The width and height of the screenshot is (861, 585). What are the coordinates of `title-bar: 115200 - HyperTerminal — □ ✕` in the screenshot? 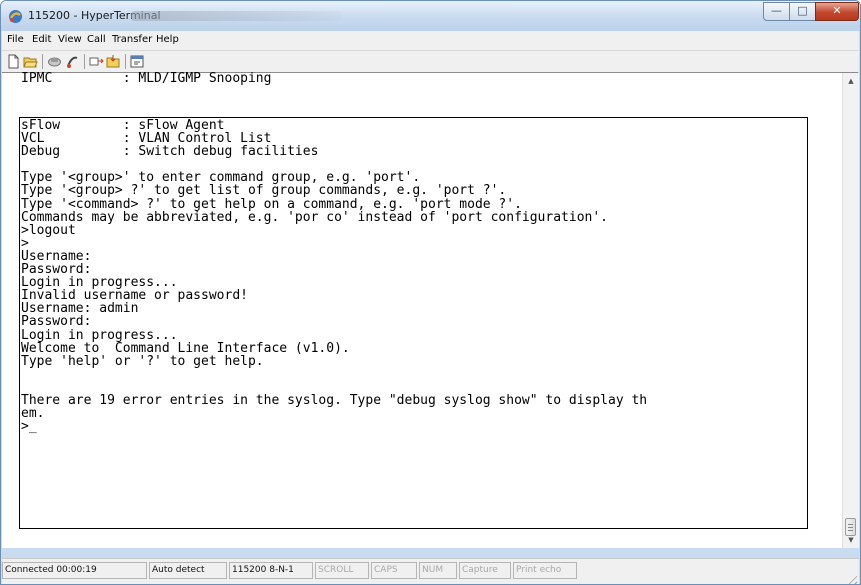 It's located at (430, 16).